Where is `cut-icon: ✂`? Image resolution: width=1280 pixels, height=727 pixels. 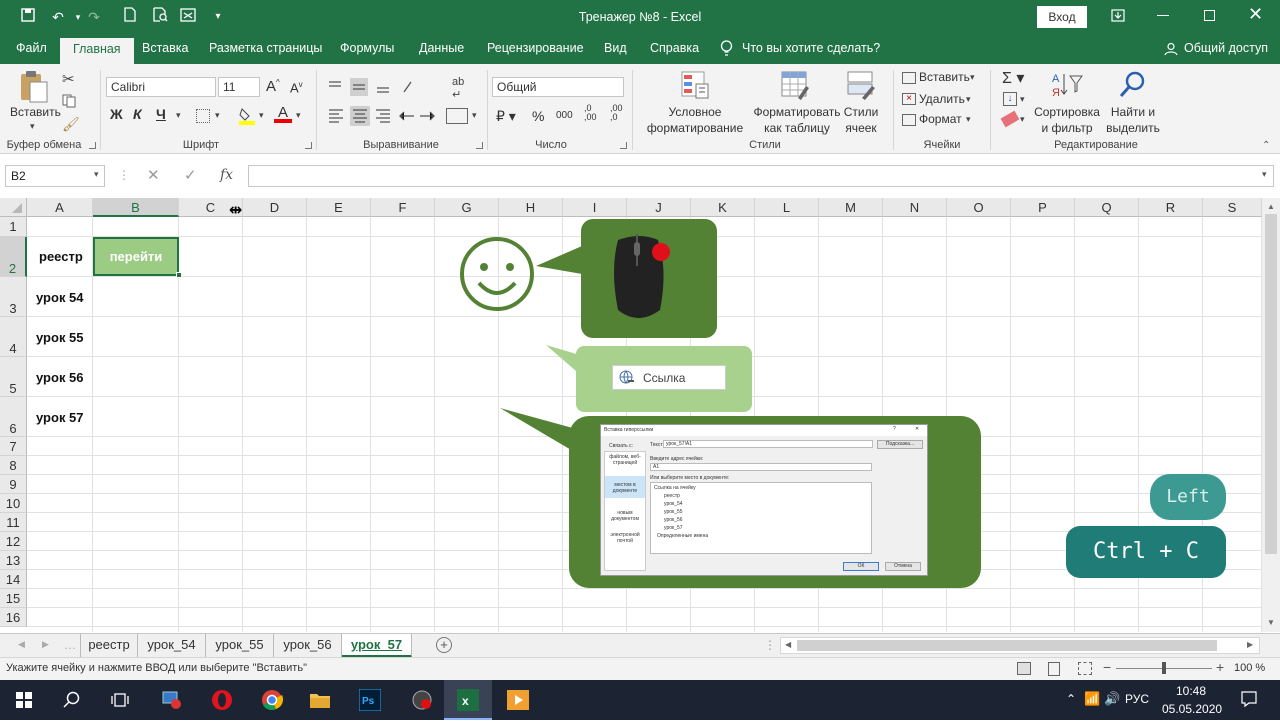 cut-icon: ✂ is located at coordinates (68, 79).